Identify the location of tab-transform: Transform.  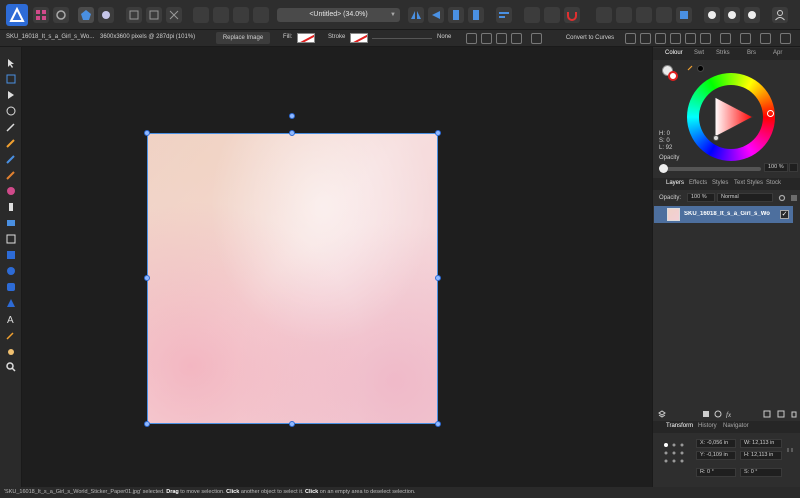
(679, 426).